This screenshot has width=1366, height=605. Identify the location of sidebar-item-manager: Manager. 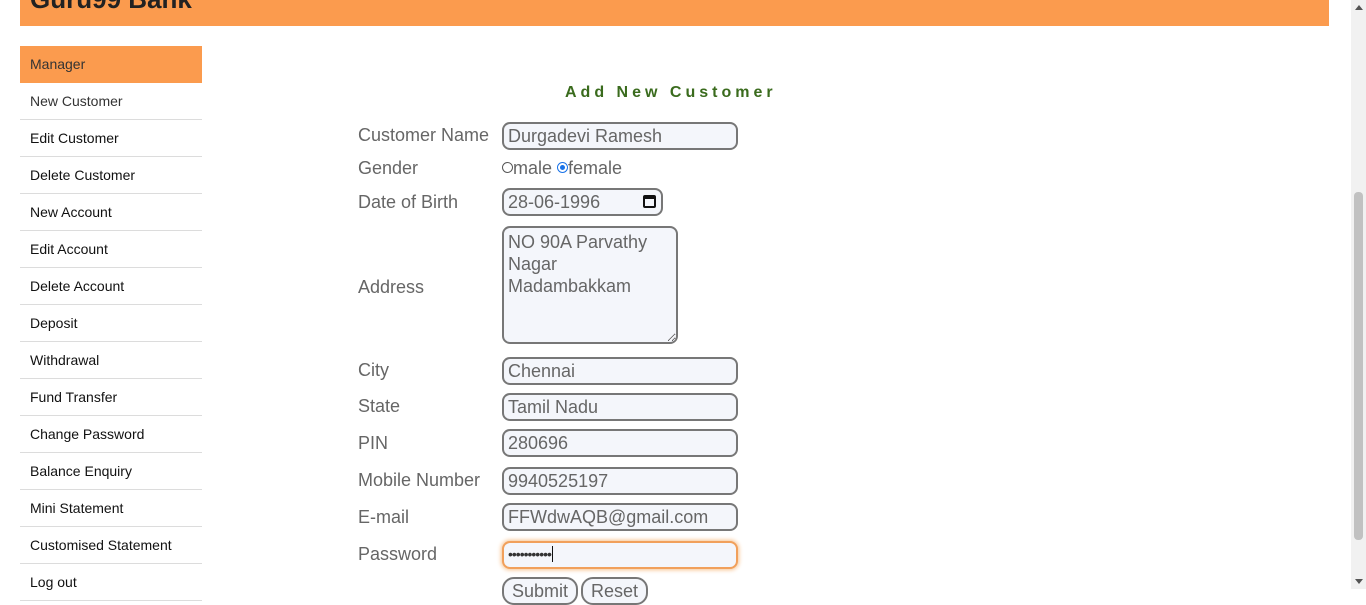
(111, 64).